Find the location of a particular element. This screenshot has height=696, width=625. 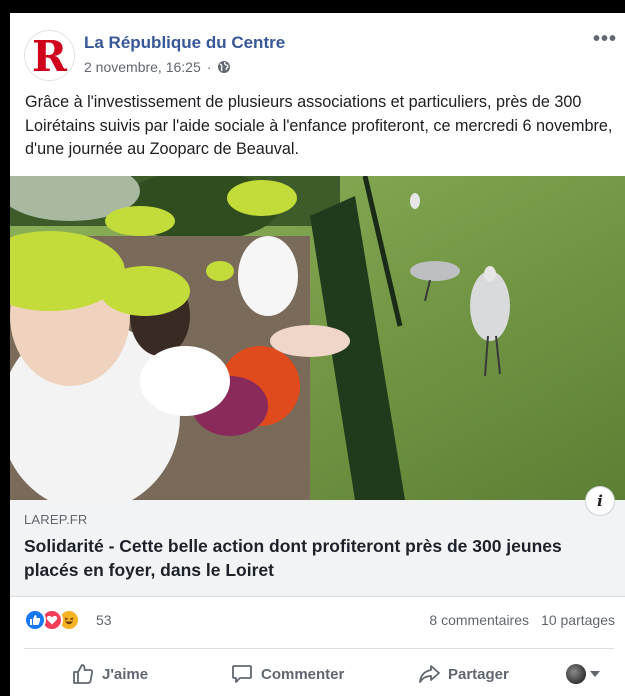

share-arrow-icon is located at coordinates (429, 674).